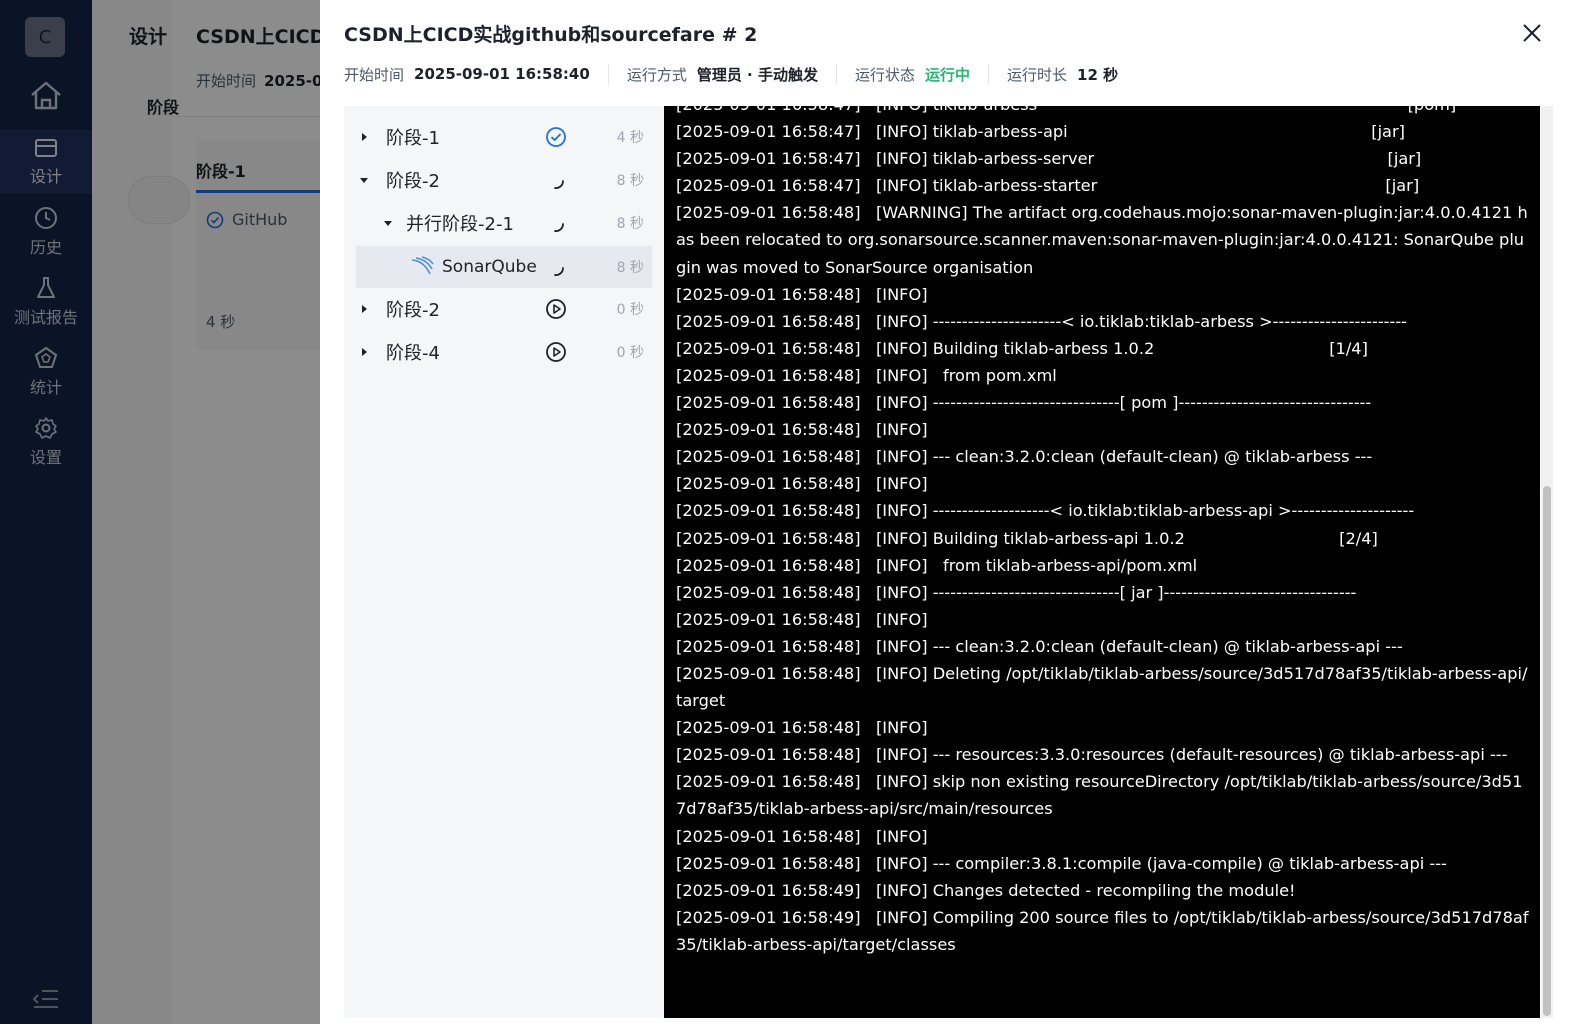 This screenshot has width=1595, height=1024. I want to click on meta-value: 管理员 · 手动触发, so click(757, 74).